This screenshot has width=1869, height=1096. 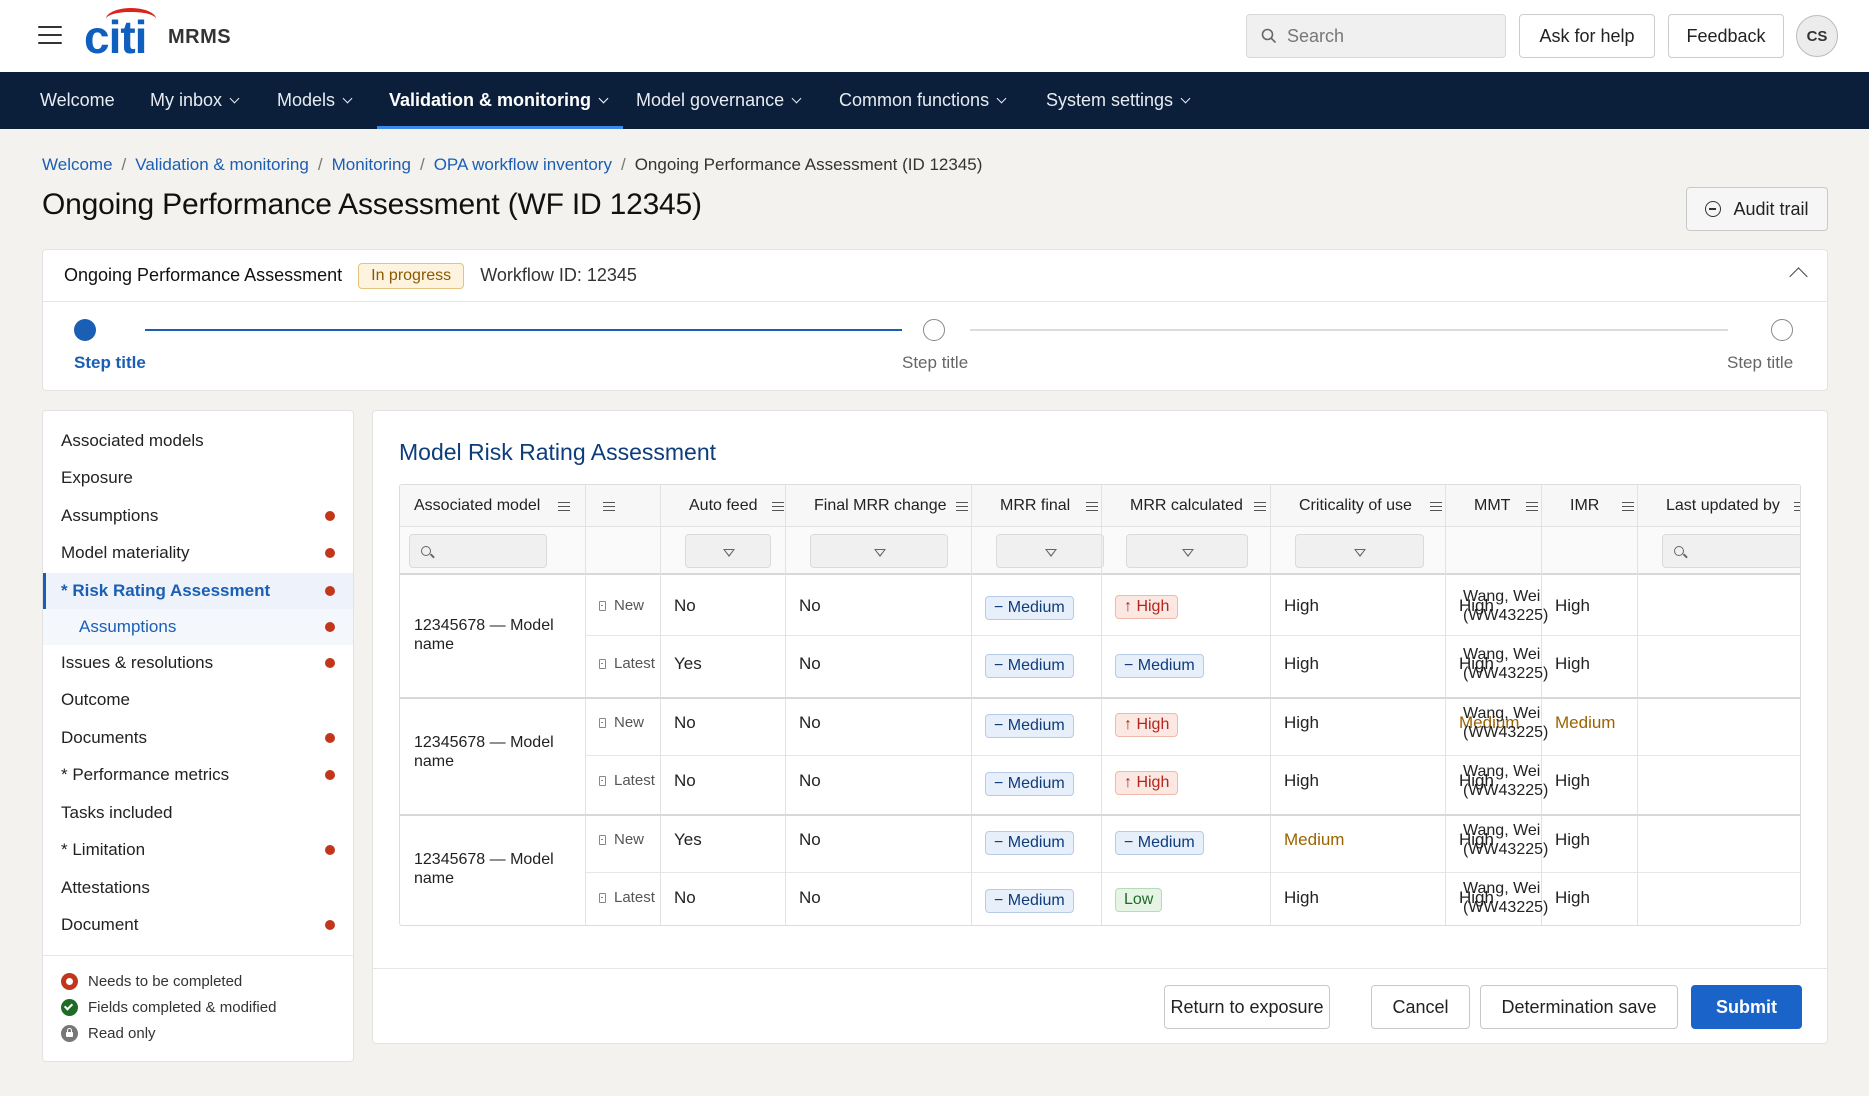 What do you see at coordinates (222, 165) in the screenshot?
I see `breadcrumb-validation-monitoring: Validation & monitoring` at bounding box center [222, 165].